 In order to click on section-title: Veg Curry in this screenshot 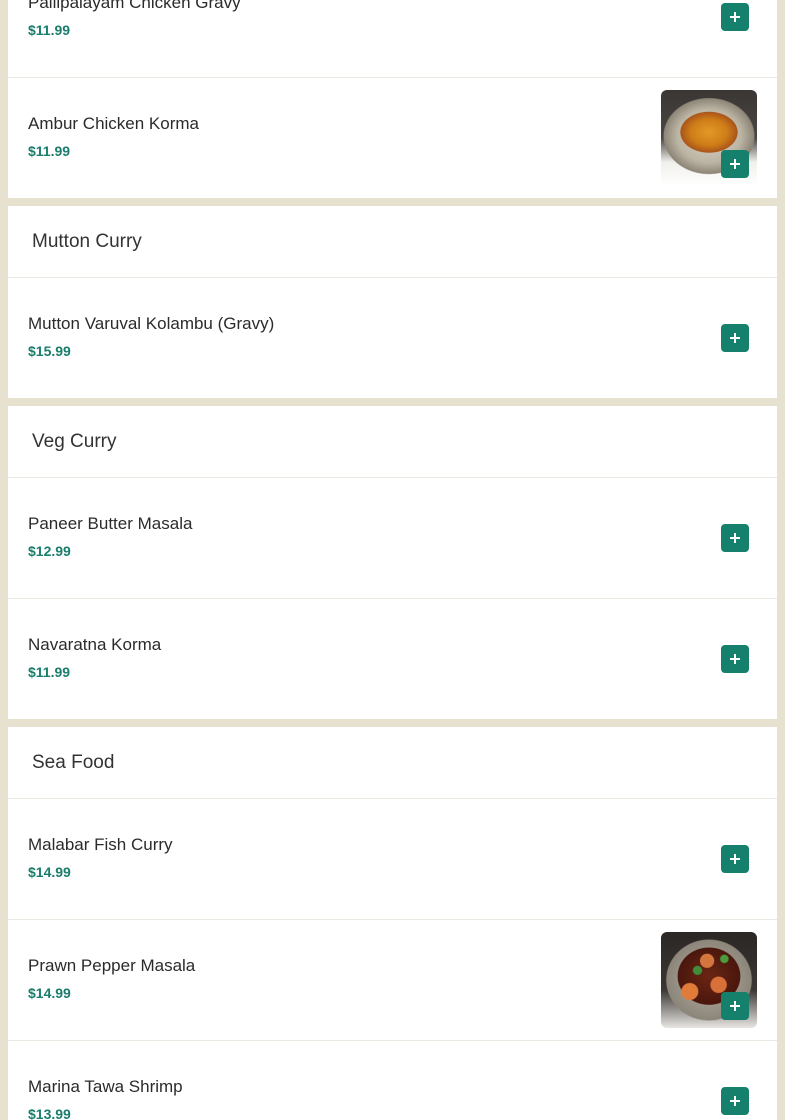, I will do `click(74, 441)`.